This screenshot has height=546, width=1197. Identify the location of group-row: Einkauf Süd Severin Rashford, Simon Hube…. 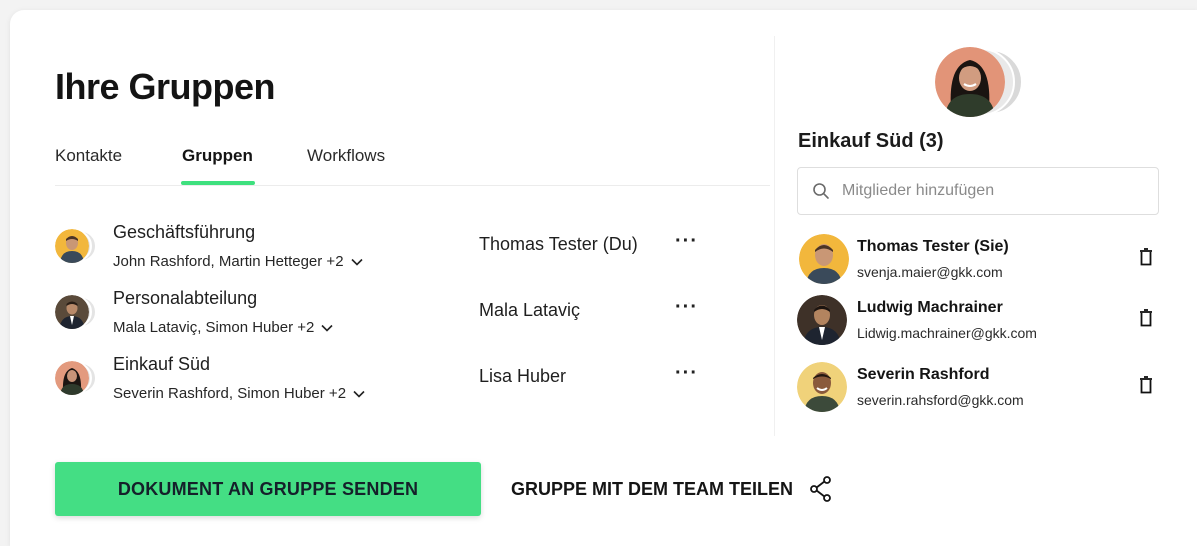
(395, 384).